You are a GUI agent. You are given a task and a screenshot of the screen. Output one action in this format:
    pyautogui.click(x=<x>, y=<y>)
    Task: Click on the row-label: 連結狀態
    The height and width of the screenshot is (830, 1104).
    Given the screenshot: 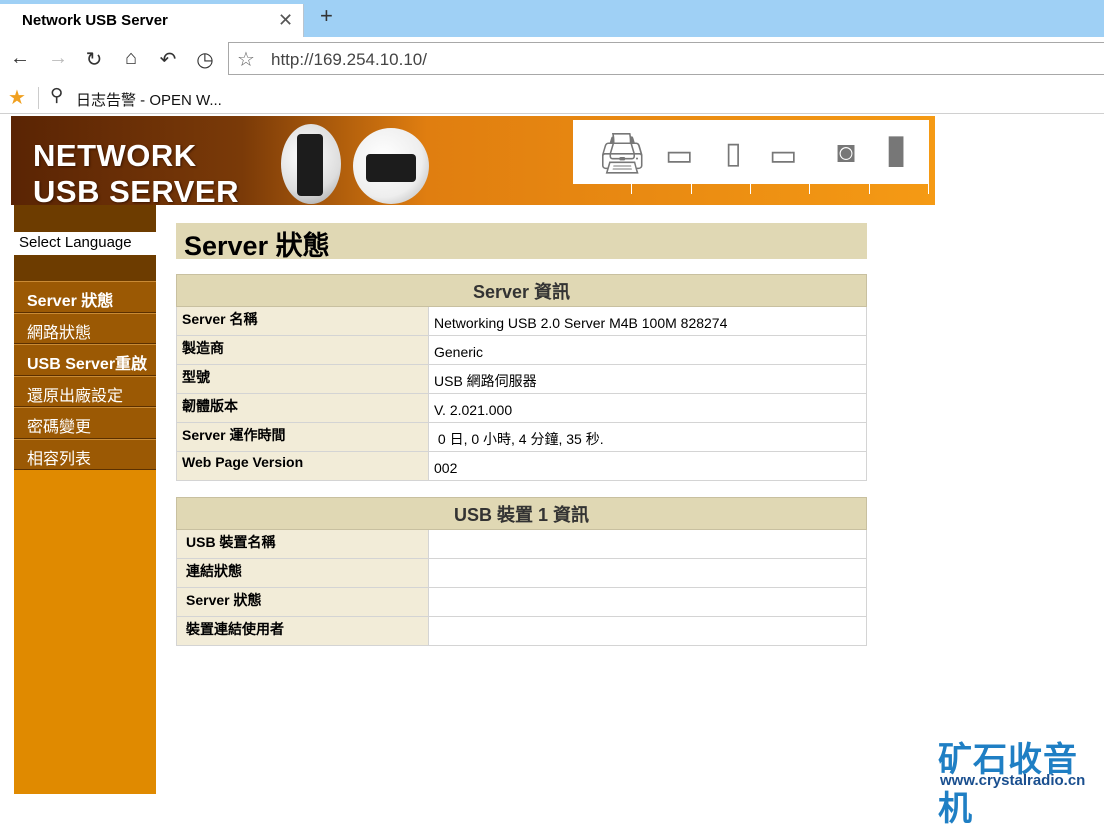 What is the action you would take?
    pyautogui.click(x=302, y=573)
    